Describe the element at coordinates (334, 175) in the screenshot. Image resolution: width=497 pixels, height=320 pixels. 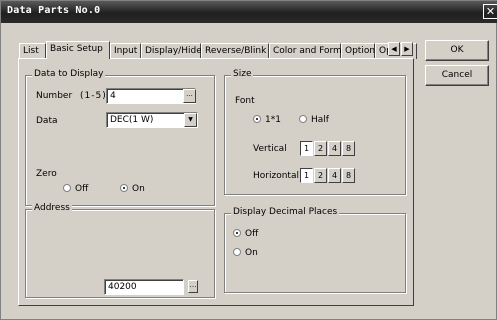
I see `horizontal-scale-4-button: 4` at that location.